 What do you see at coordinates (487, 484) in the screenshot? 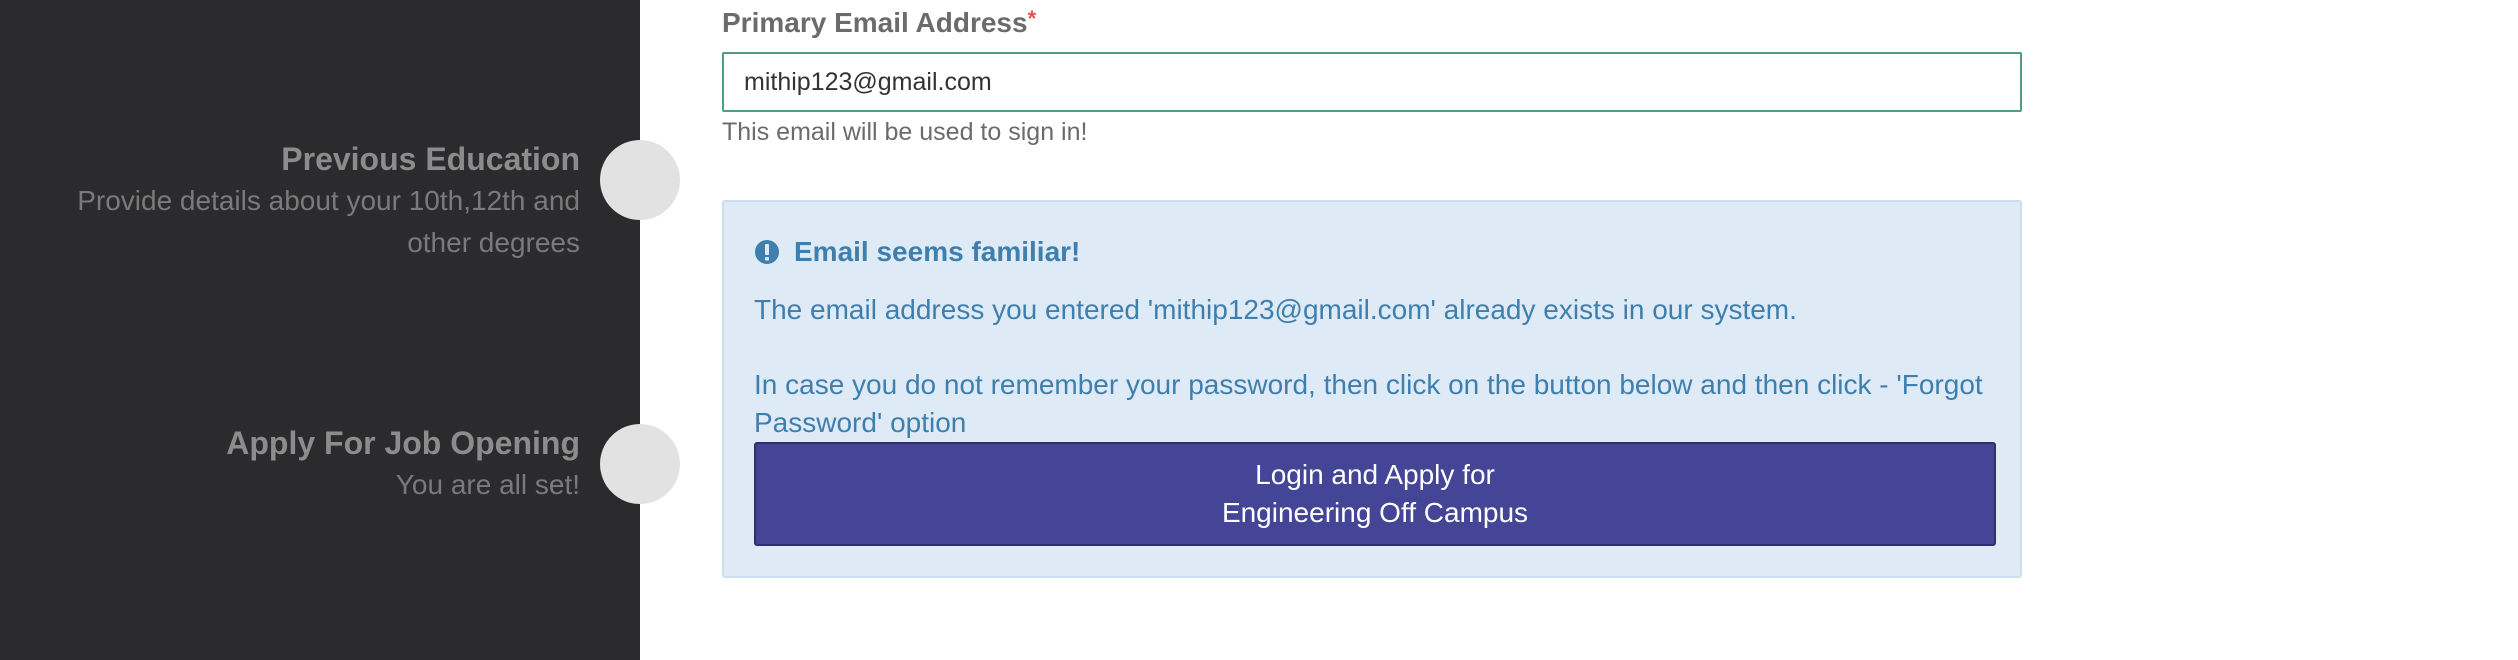
I see `step-description: You are all set!` at bounding box center [487, 484].